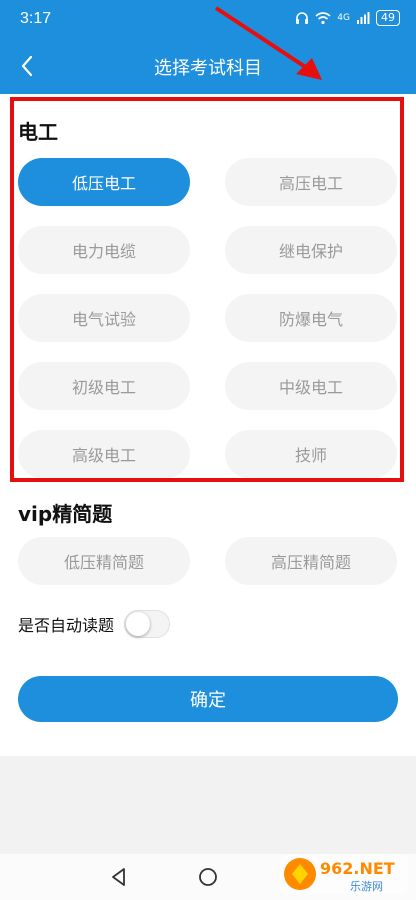 The width and height of the screenshot is (416, 900). Describe the element at coordinates (388, 18) in the screenshot. I see `battery-indicator: 49` at that location.